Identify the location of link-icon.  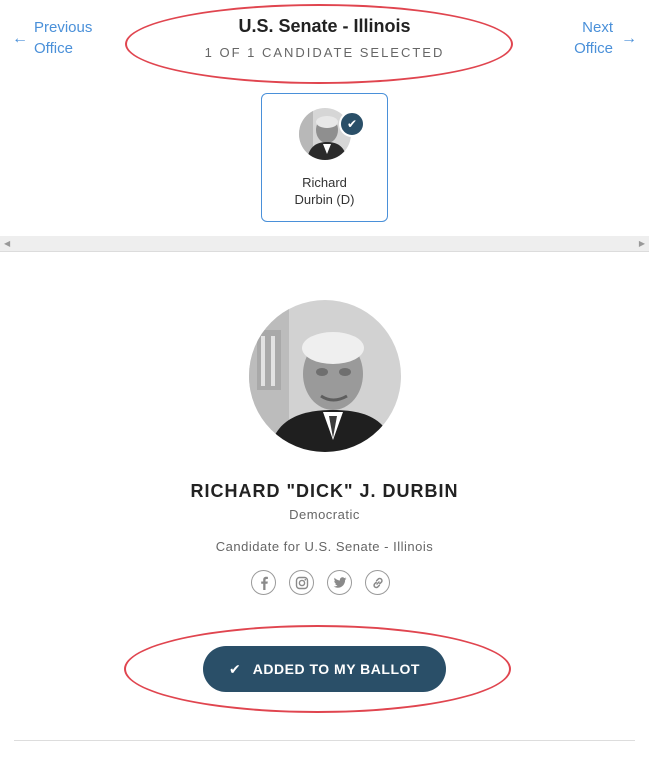
(377, 582).